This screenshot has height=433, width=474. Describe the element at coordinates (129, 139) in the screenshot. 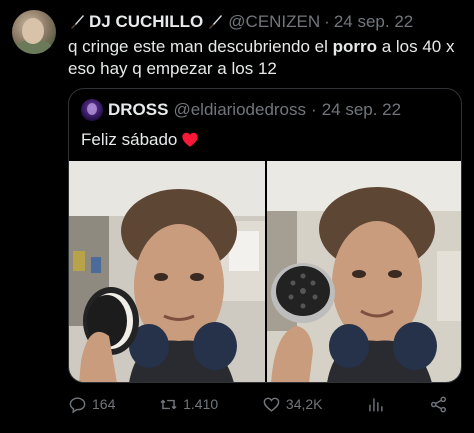

I see `quoted-text-content: Feliz sábado` at that location.